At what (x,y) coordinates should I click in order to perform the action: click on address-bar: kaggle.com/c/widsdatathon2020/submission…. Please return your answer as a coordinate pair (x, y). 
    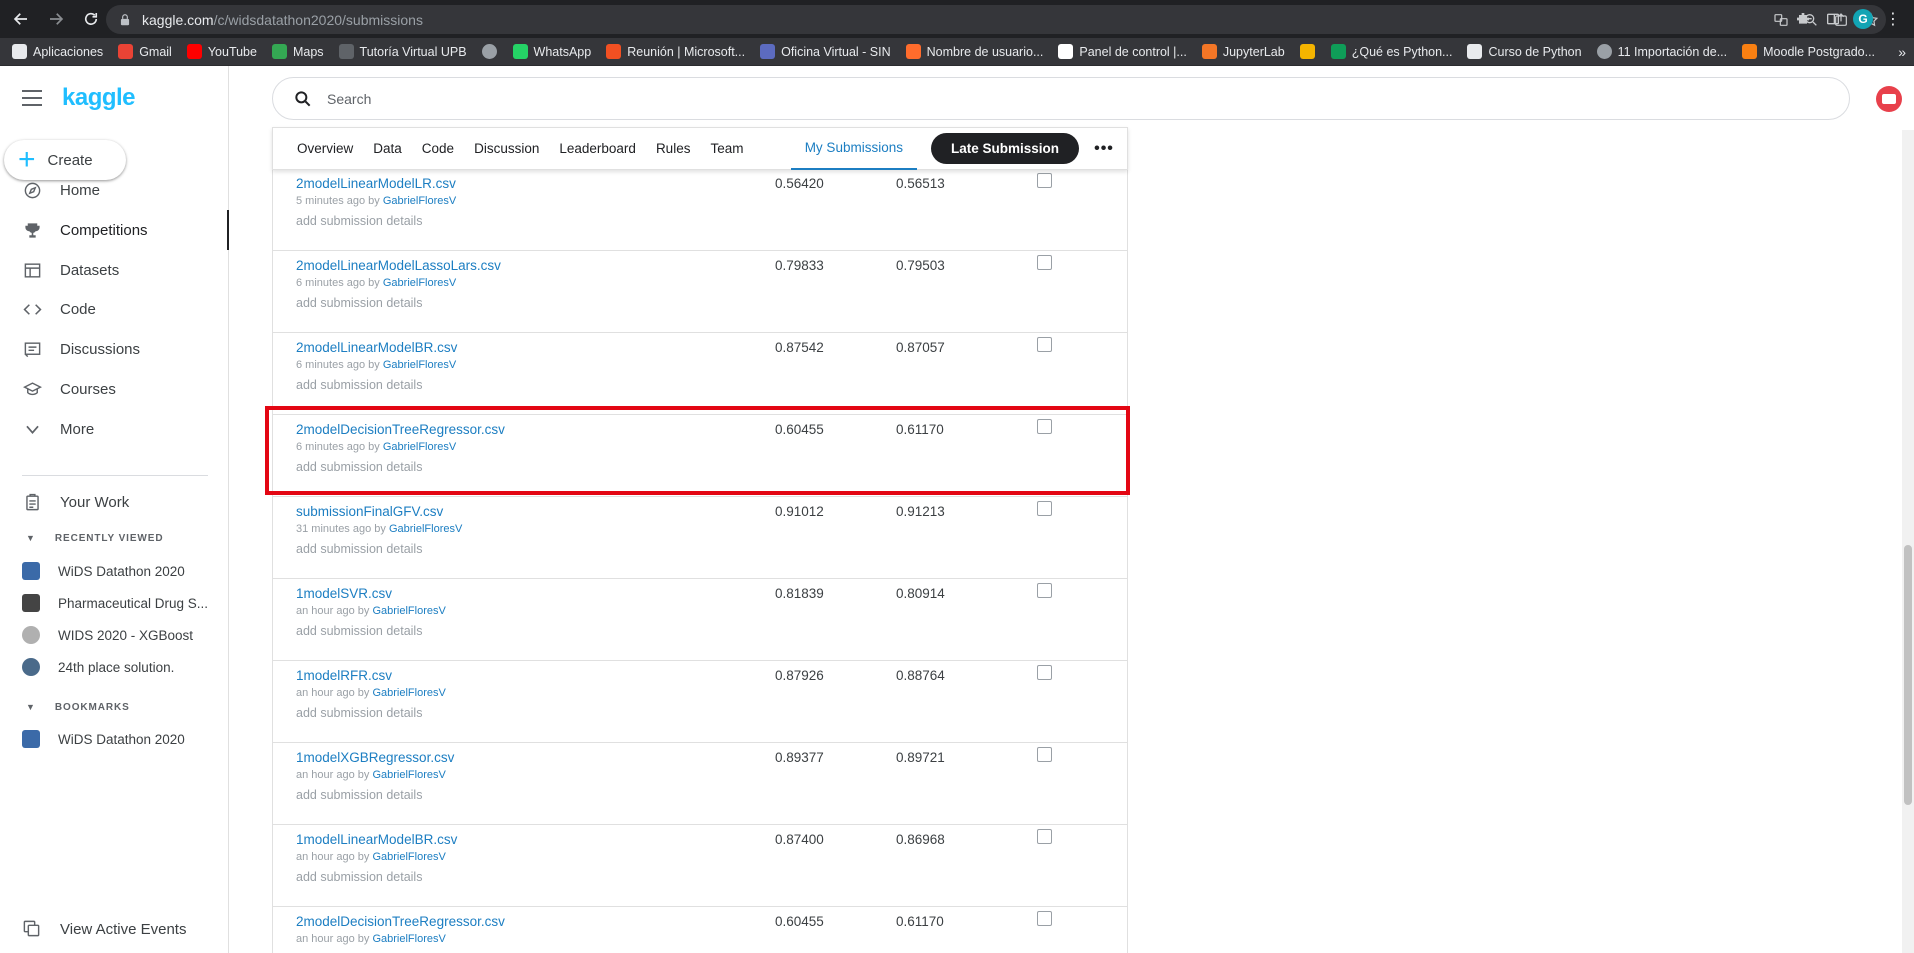
    Looking at the image, I should click on (996, 19).